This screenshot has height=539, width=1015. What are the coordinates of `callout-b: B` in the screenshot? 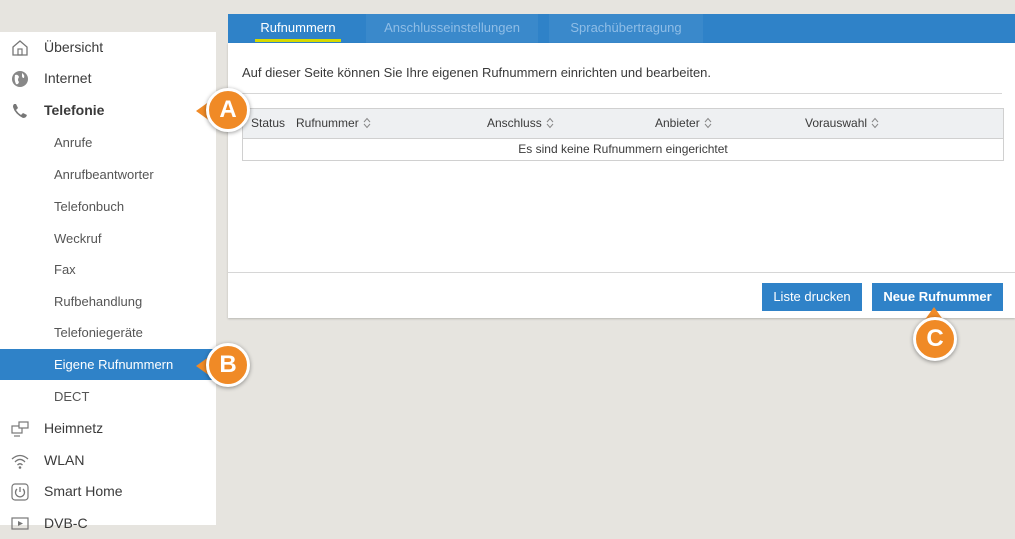 It's located at (228, 365).